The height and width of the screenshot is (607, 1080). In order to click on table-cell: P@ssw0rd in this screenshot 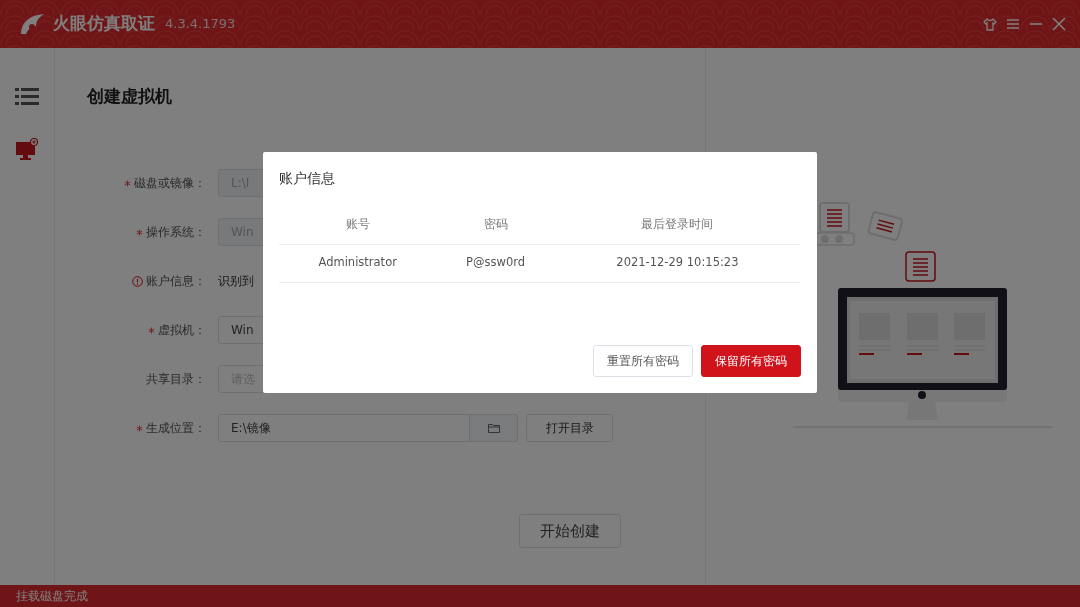, I will do `click(495, 263)`.